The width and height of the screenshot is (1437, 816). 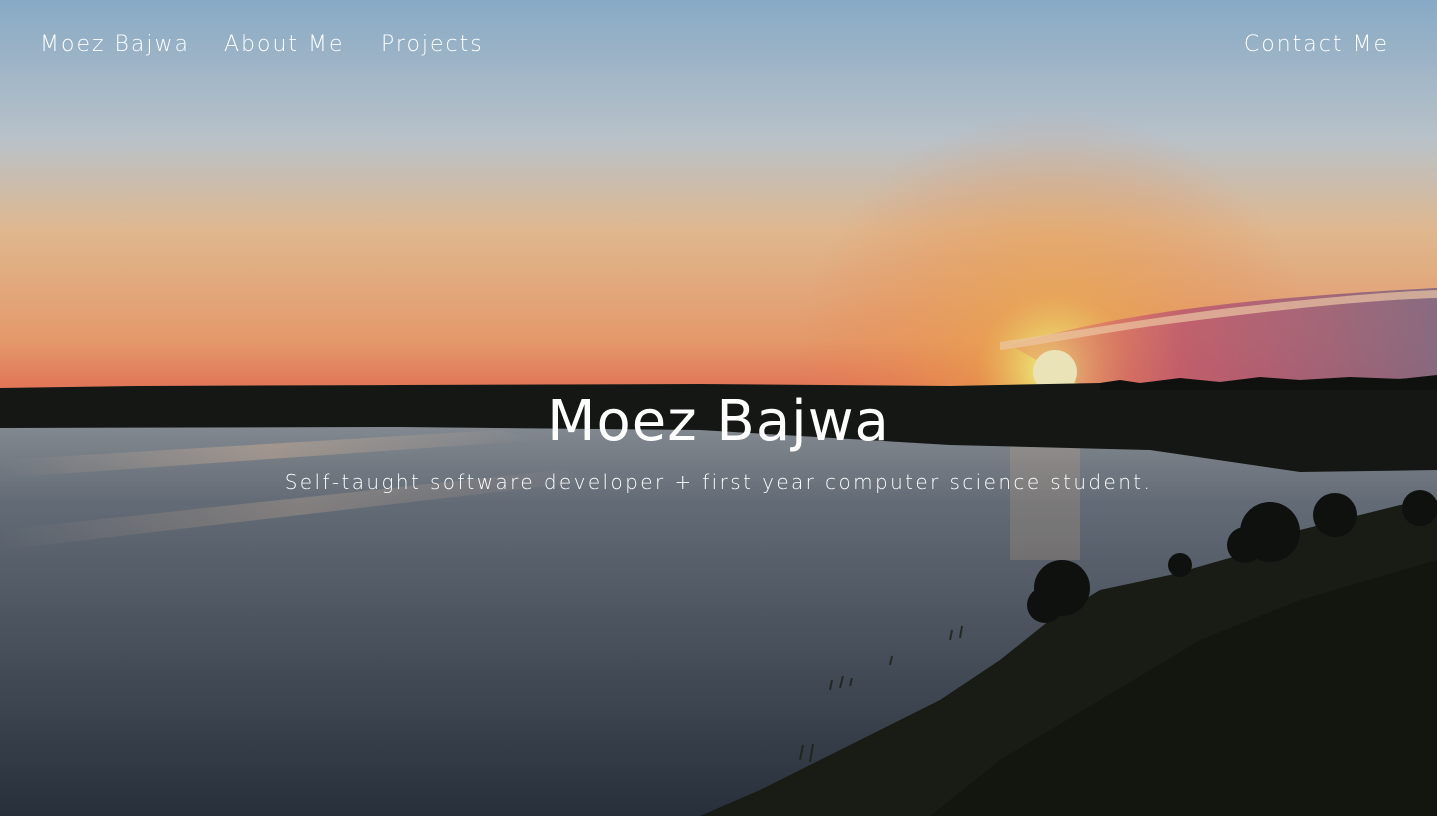 What do you see at coordinates (284, 45) in the screenshot?
I see `nav-about-me-link: About Me` at bounding box center [284, 45].